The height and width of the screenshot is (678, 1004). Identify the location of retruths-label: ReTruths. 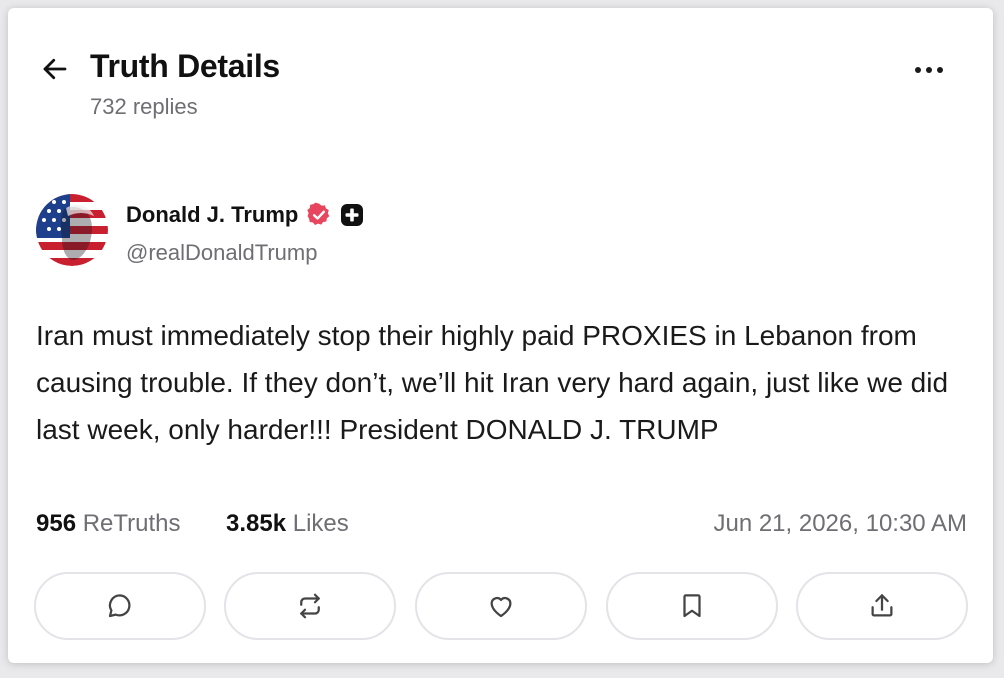
(131, 523).